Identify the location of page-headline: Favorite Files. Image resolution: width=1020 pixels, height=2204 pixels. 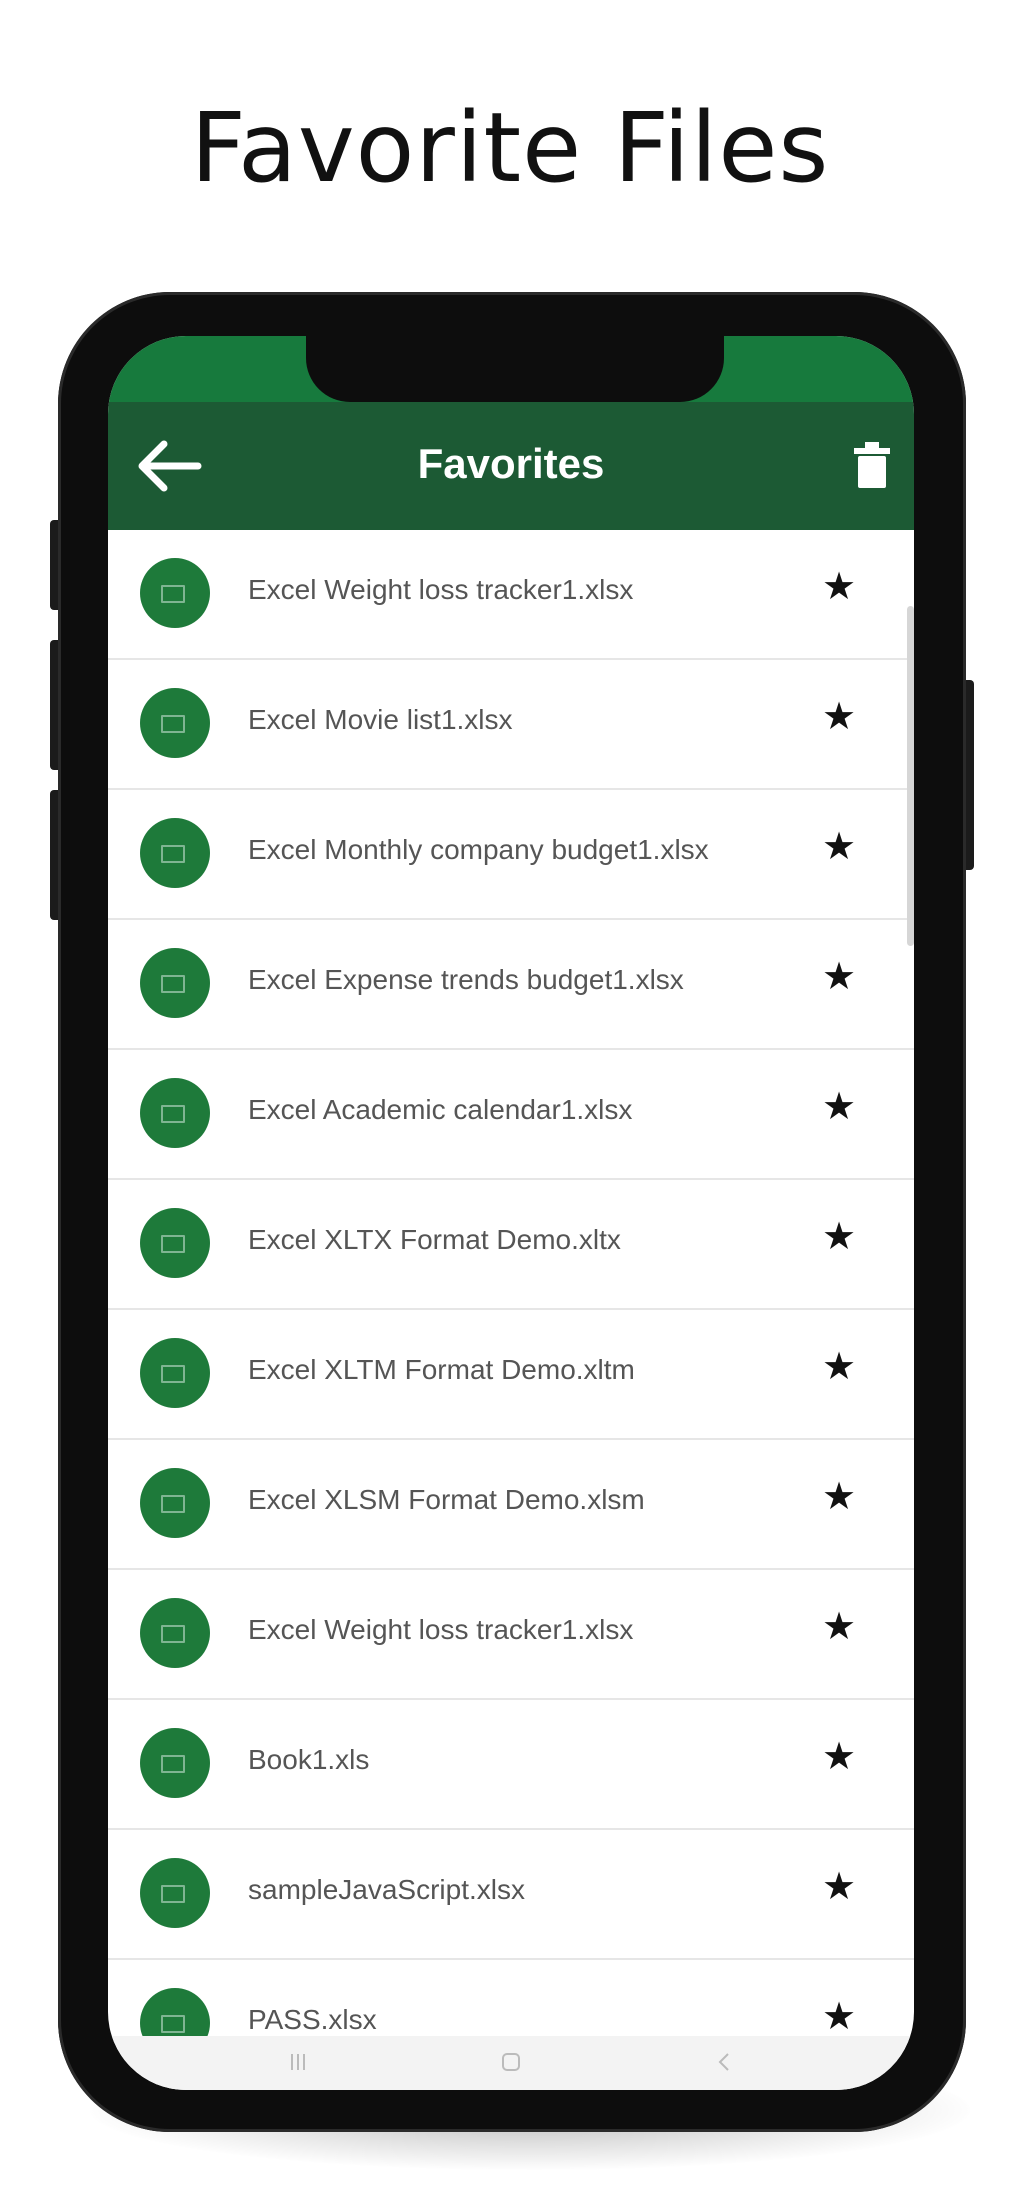
(510, 148).